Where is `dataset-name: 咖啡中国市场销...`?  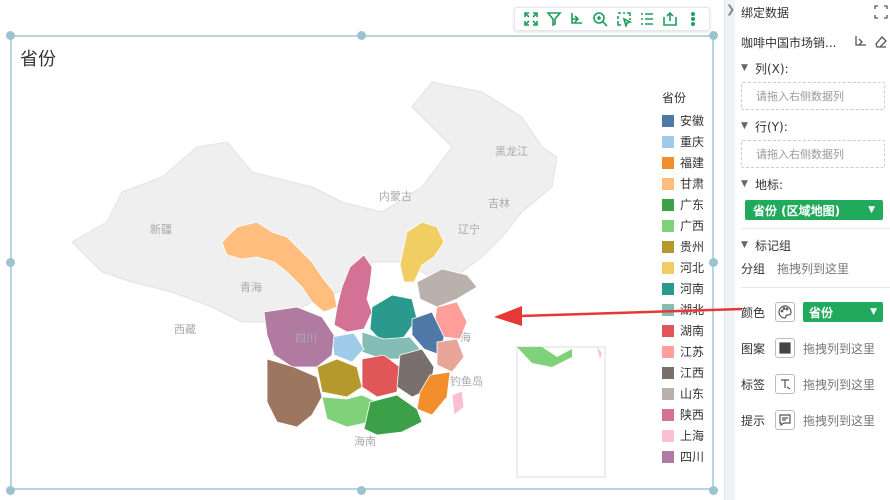
dataset-name: 咖啡中国市场销... is located at coordinates (788, 42).